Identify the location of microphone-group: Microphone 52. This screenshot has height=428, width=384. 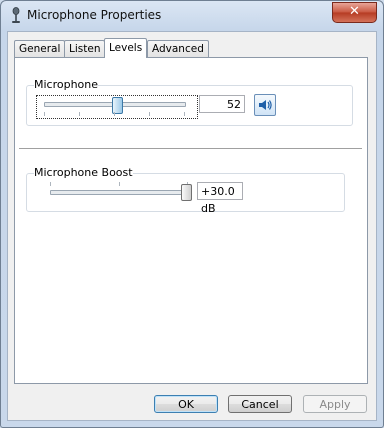
(189, 102).